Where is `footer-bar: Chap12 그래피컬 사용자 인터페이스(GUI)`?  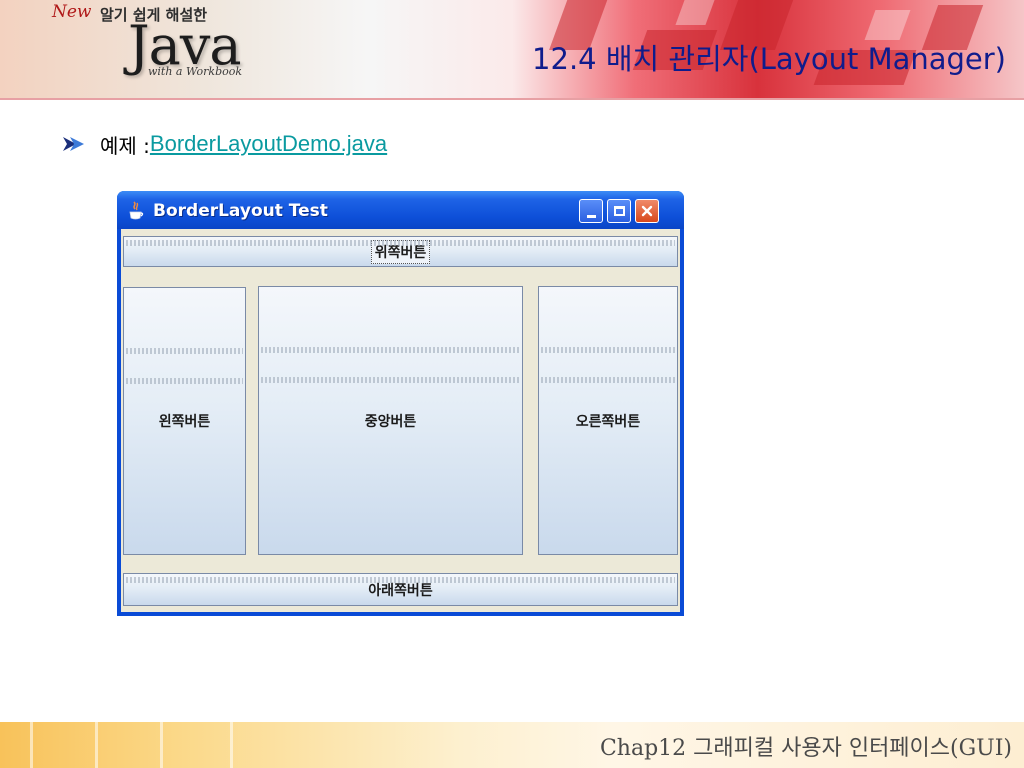
footer-bar: Chap12 그래피컬 사용자 인터페이스(GUI) is located at coordinates (512, 745).